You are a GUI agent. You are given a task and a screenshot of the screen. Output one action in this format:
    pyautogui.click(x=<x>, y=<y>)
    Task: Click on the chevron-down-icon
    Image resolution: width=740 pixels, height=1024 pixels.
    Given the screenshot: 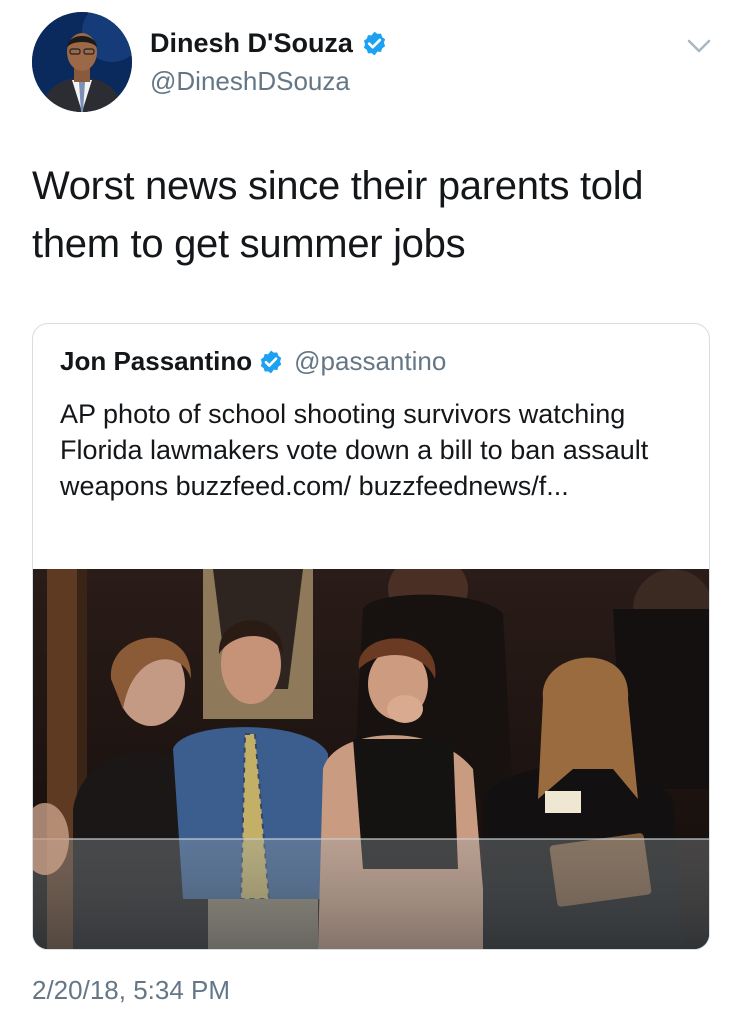 What is the action you would take?
    pyautogui.click(x=699, y=46)
    